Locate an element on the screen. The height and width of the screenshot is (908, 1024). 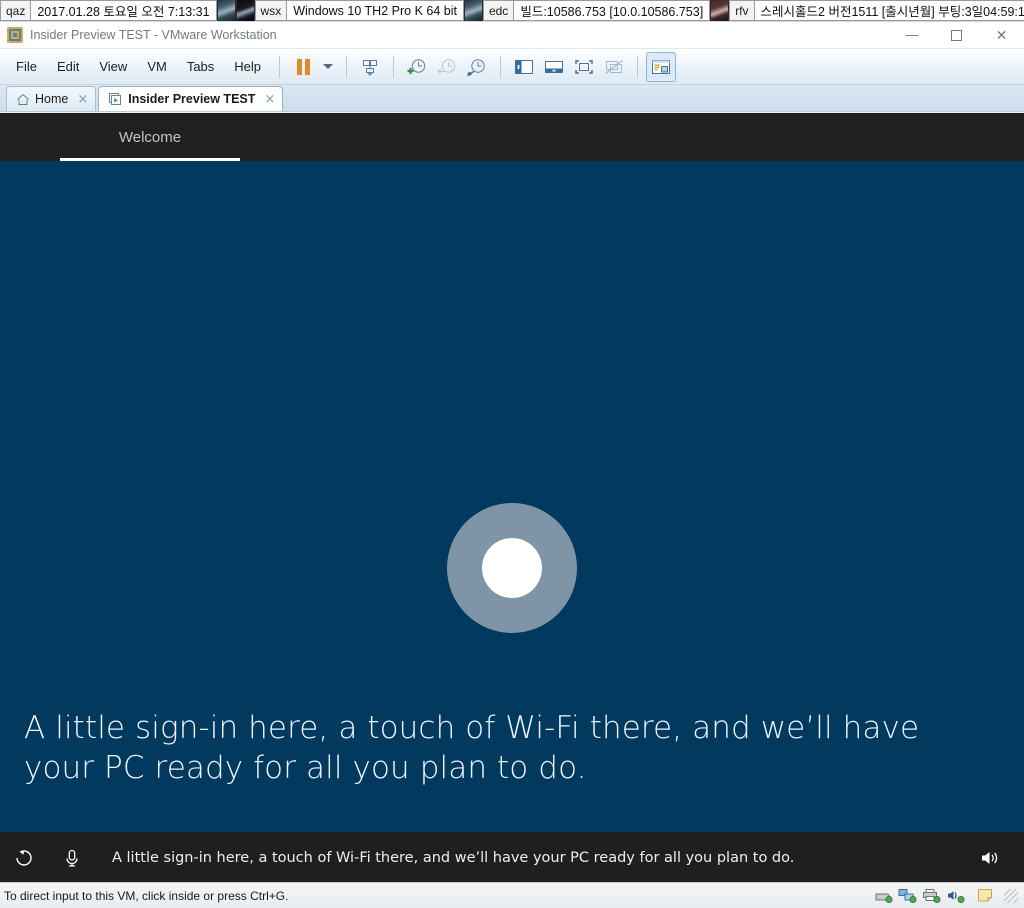
menu-view: View is located at coordinates (113, 66).